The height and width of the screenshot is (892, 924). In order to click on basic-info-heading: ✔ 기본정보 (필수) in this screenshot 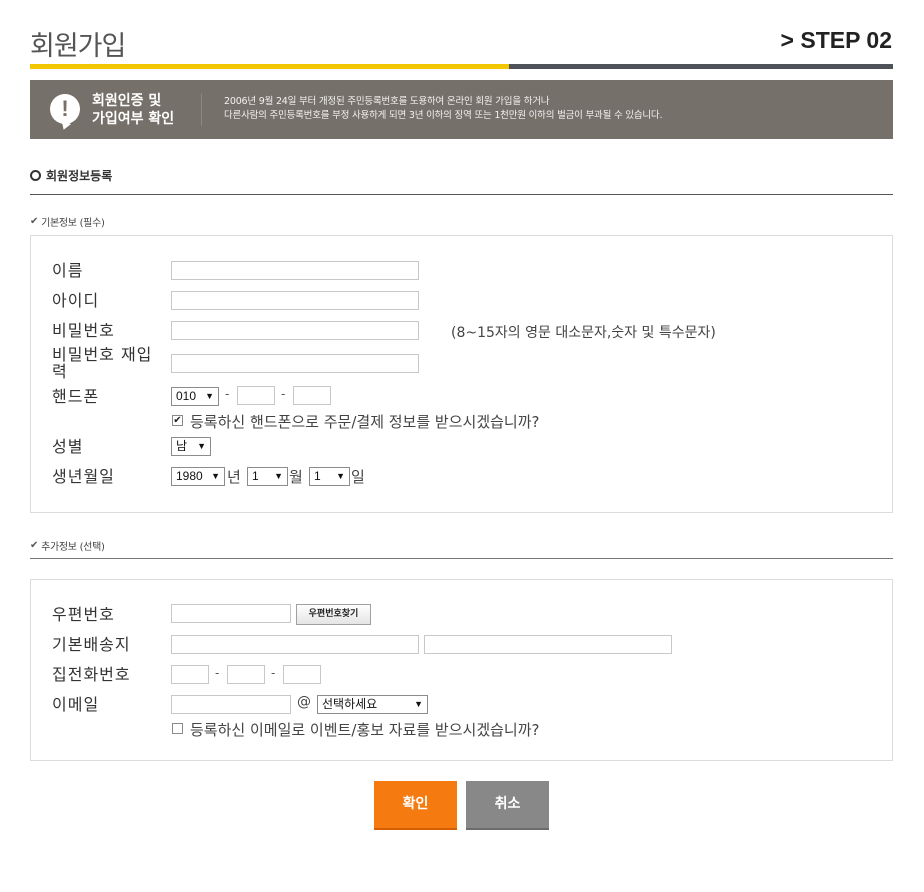, I will do `click(67, 221)`.